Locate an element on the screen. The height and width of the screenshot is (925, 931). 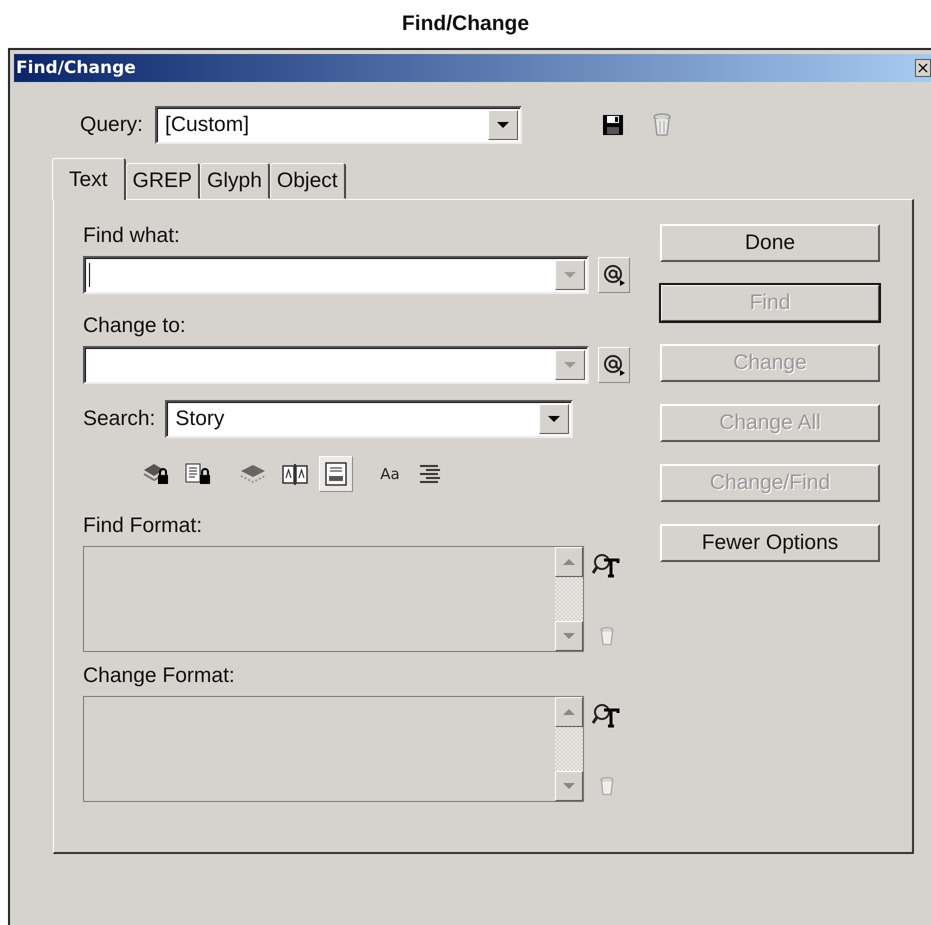
window-title: Find/Change is located at coordinates (75, 68).